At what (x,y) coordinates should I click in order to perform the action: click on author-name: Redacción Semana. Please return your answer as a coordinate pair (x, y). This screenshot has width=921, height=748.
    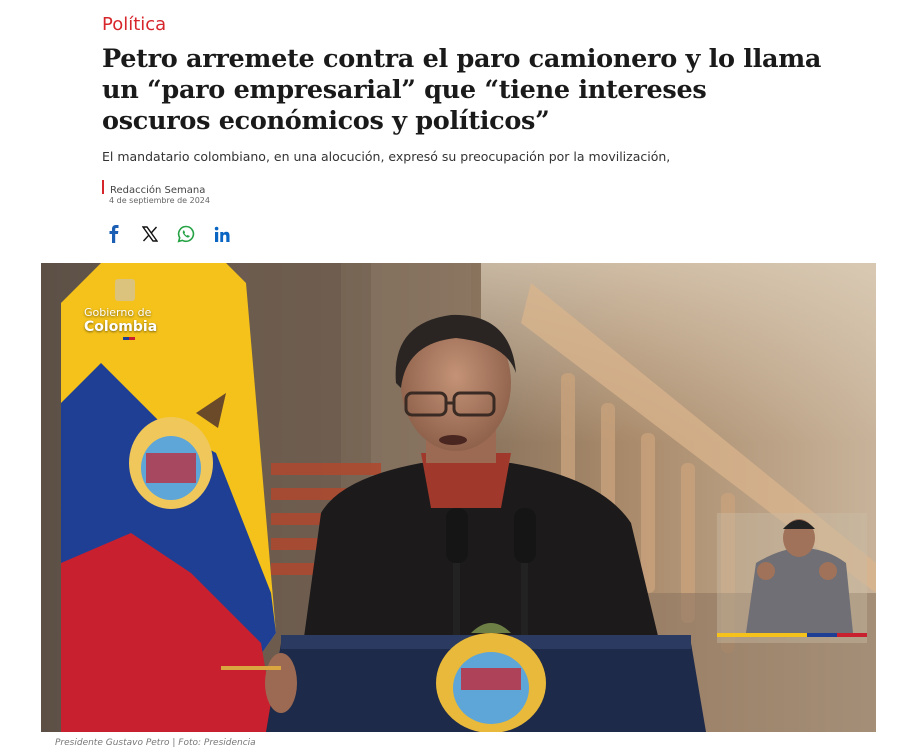
    Looking at the image, I should click on (157, 190).